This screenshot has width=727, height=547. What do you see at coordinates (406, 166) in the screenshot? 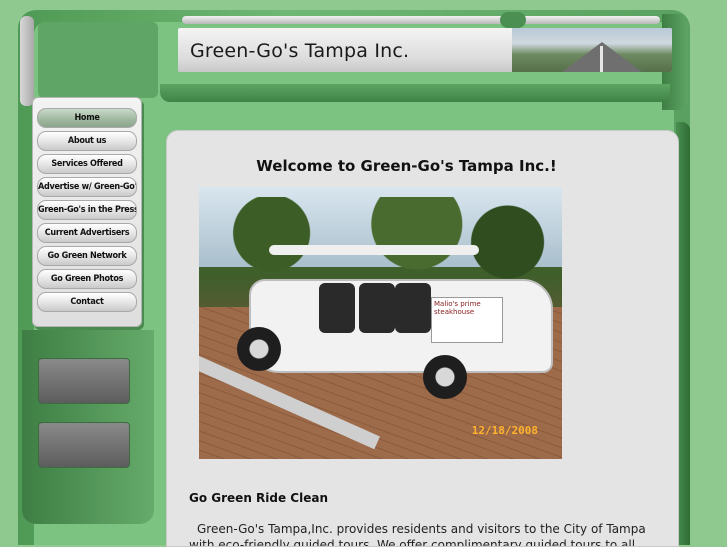
I see `welcome-heading: Welcome to Green-Go's Tampa Inc.!` at bounding box center [406, 166].